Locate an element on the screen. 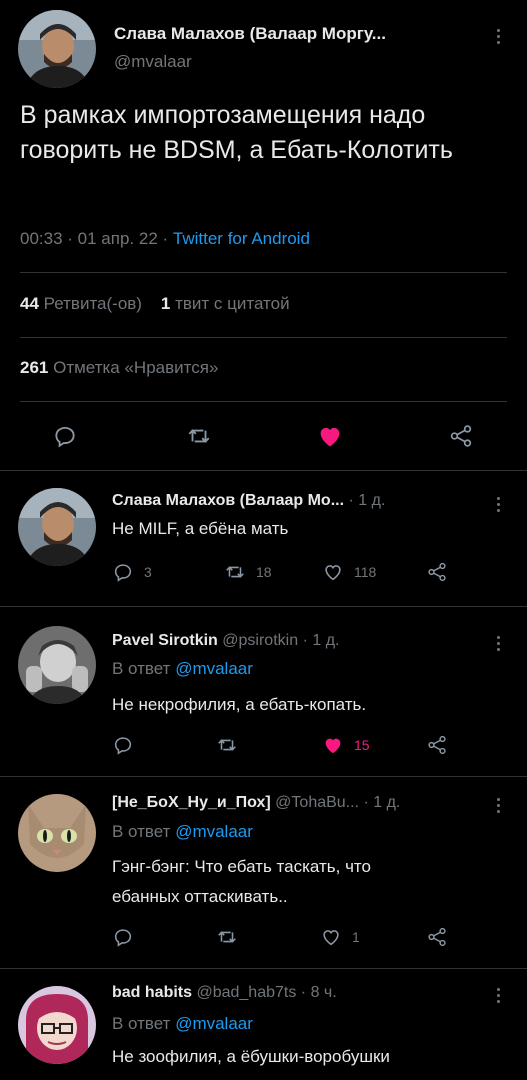  like-count: 15 is located at coordinates (362, 745).